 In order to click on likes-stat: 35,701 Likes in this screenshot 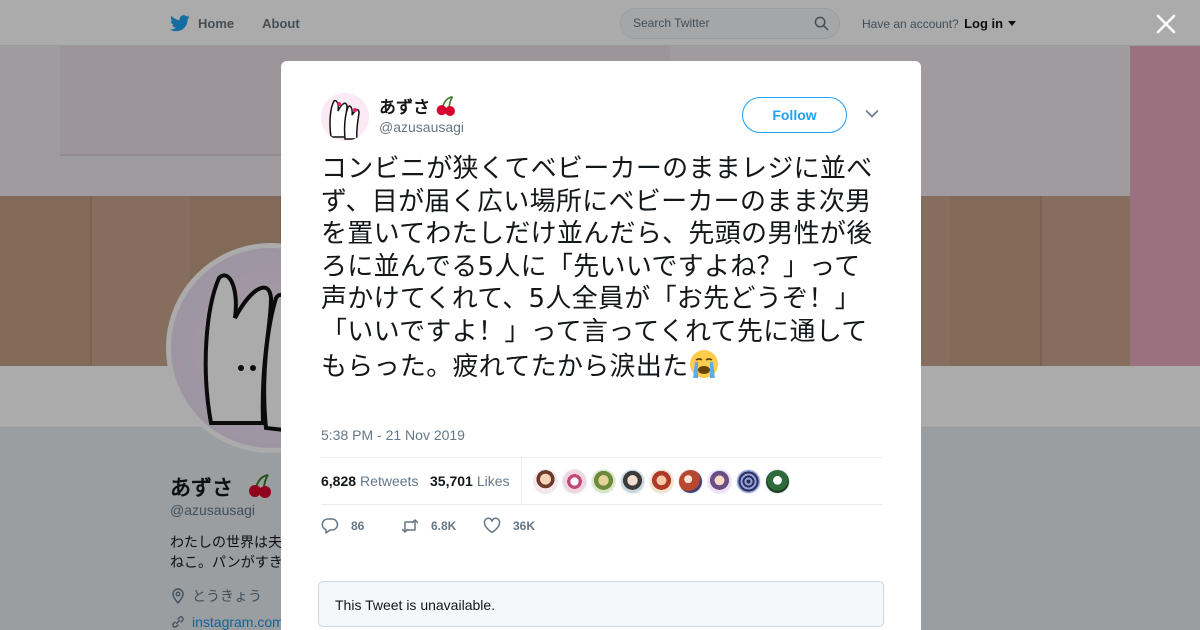, I will do `click(470, 481)`.